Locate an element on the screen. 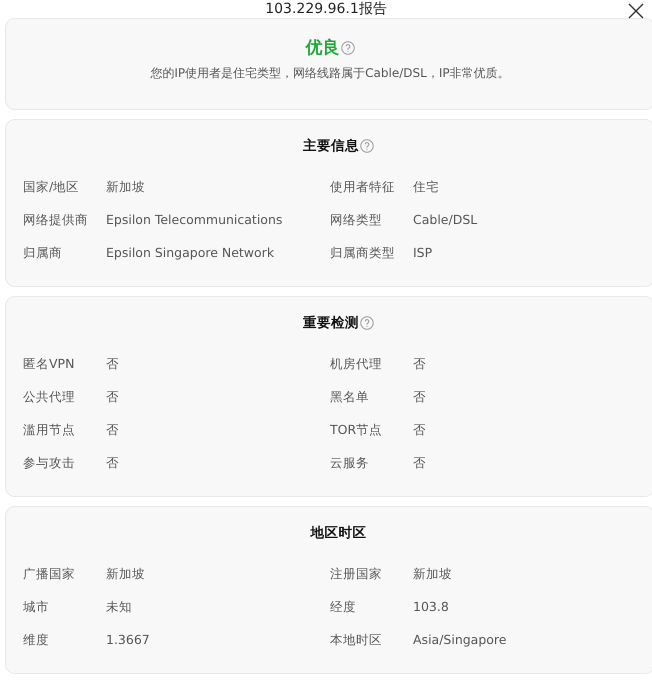  field-label: 注册国家 is located at coordinates (356, 574).